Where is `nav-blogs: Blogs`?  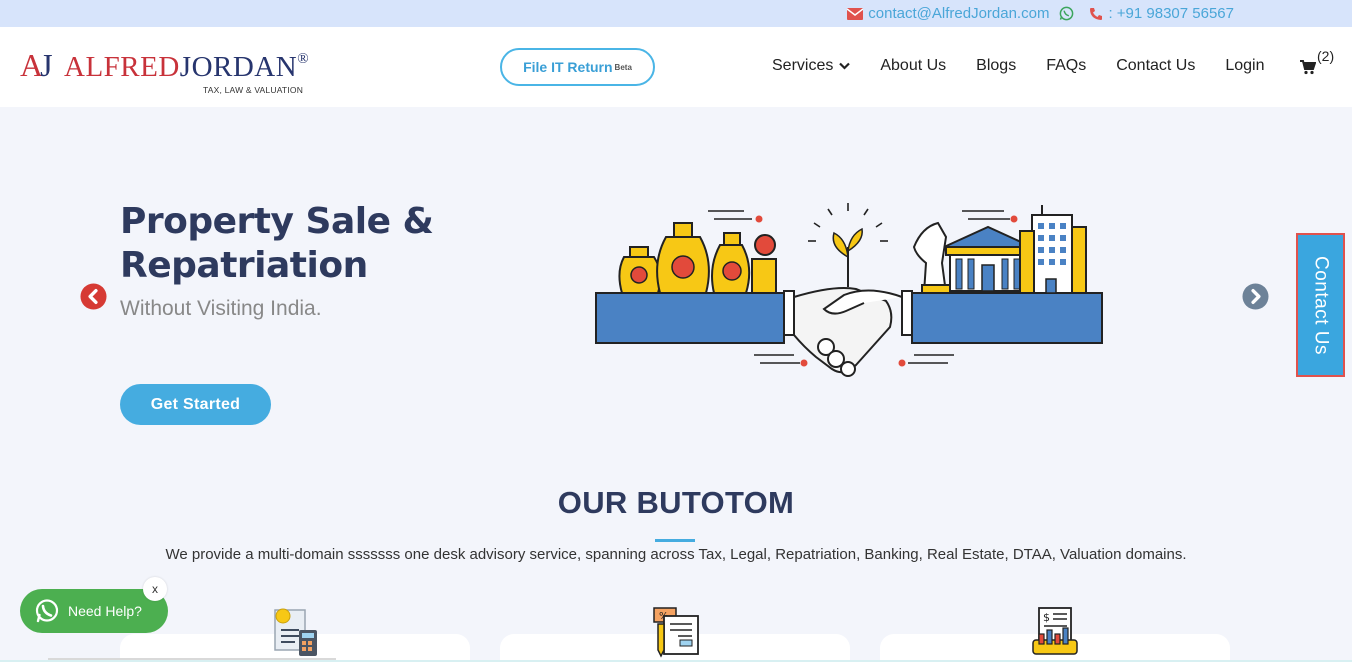
nav-blogs: Blogs is located at coordinates (996, 66).